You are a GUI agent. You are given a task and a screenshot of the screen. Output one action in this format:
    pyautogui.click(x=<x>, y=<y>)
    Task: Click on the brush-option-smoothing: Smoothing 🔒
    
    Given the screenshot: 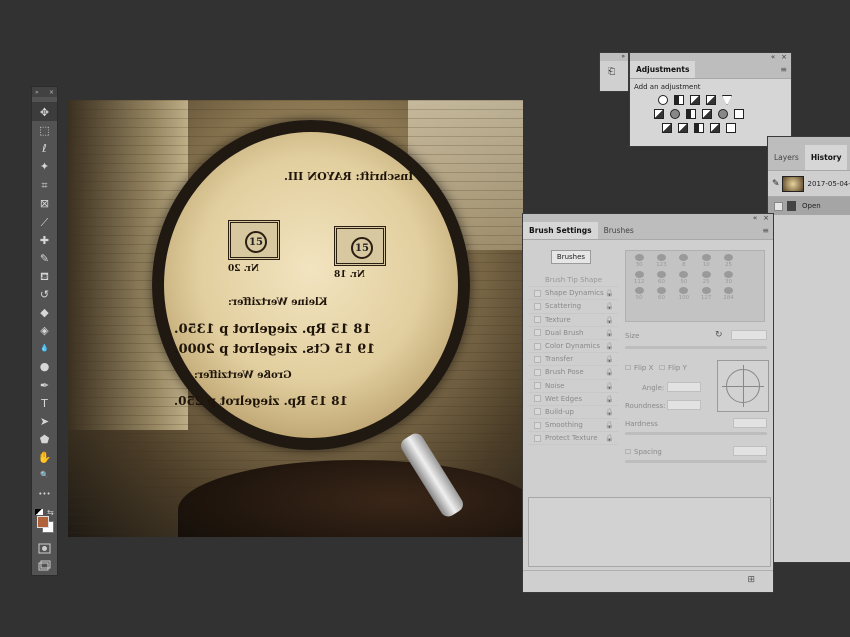 What is the action you would take?
    pyautogui.click(x=573, y=426)
    